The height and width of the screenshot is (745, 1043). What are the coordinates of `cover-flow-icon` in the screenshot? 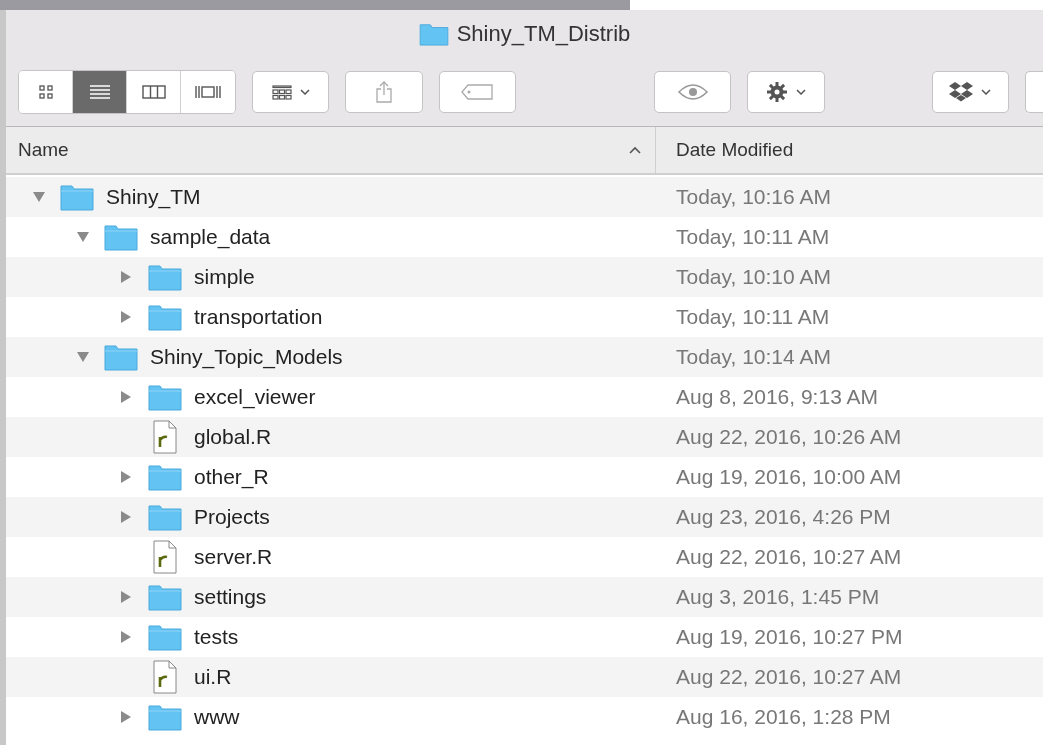 It's located at (208, 92).